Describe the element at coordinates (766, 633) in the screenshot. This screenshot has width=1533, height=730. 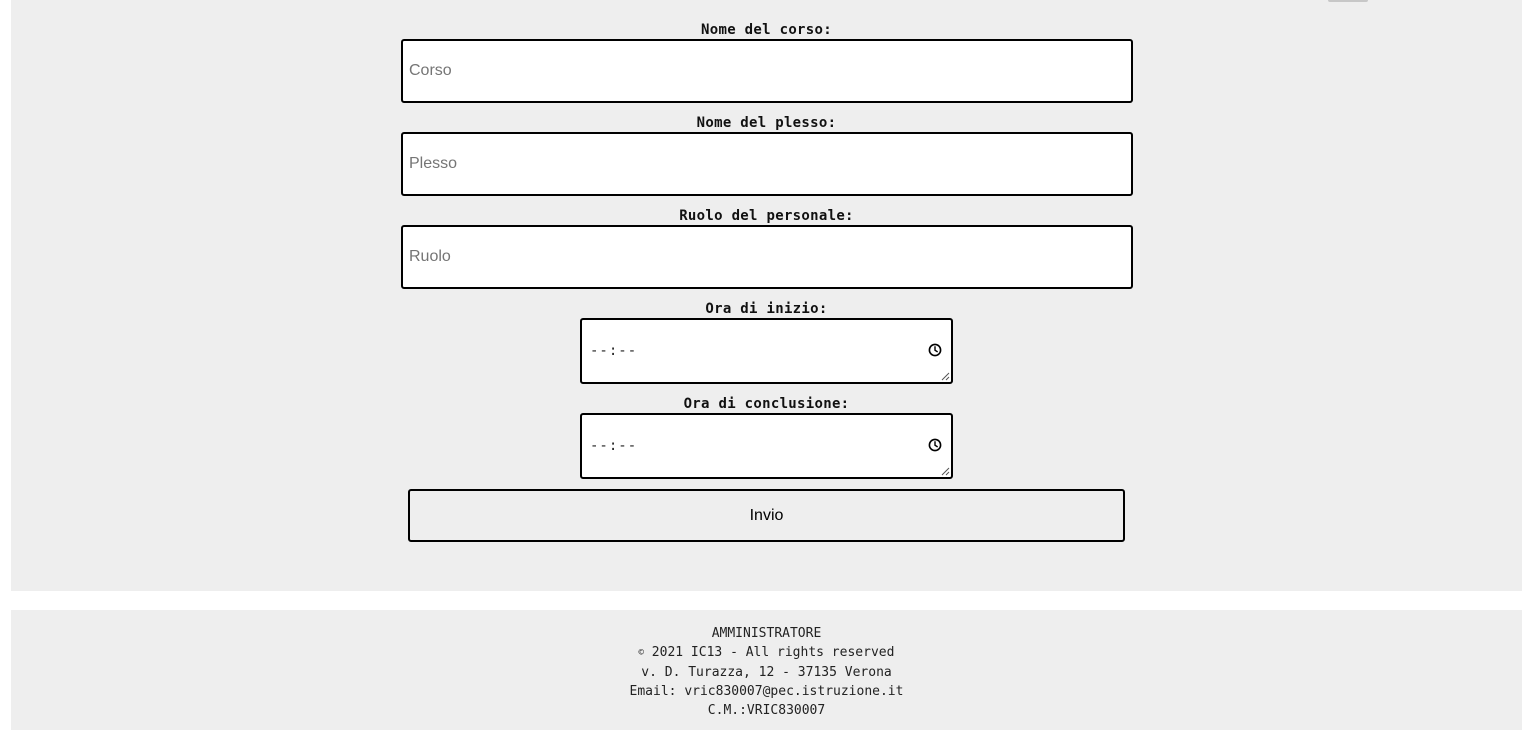
I see `footer-role: AMMINISTRATORE` at that location.